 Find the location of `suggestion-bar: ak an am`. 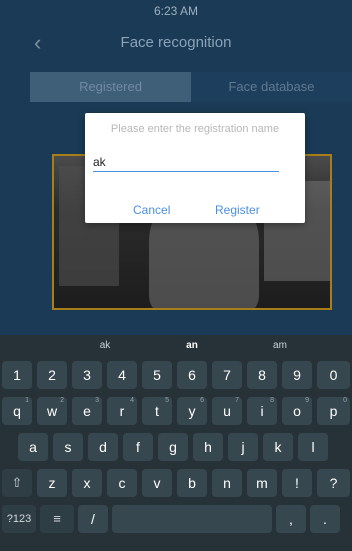

suggestion-bar: ak an am is located at coordinates (176, 346).